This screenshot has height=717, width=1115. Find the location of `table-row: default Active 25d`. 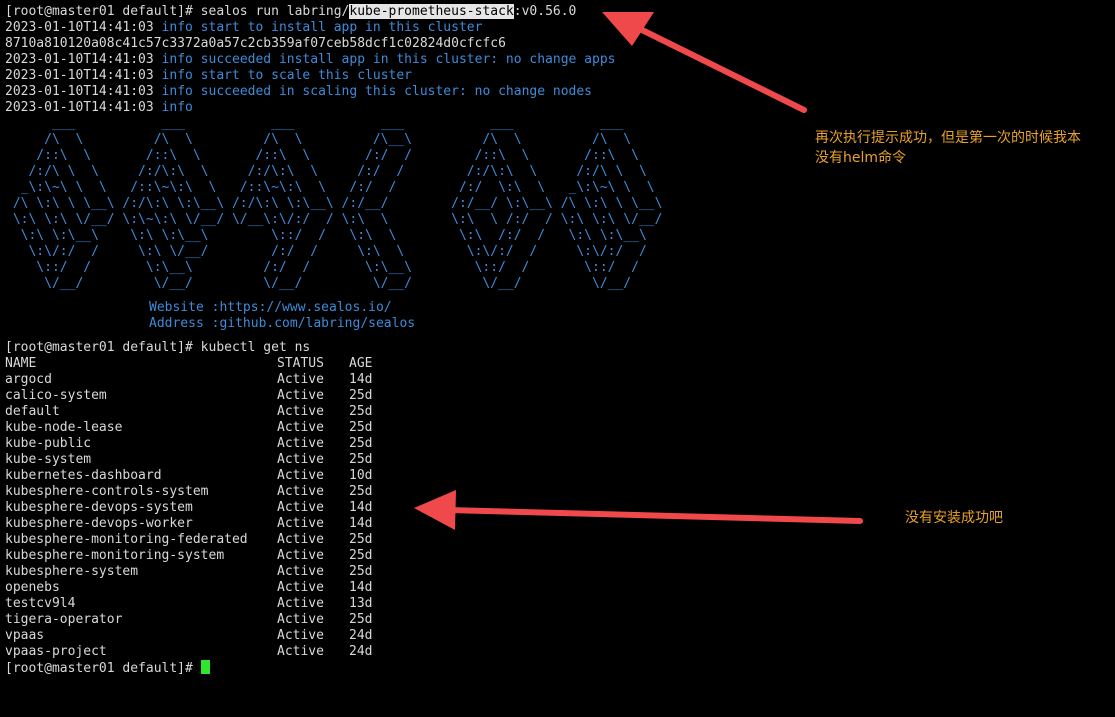

table-row: default Active 25d is located at coordinates (188, 412).